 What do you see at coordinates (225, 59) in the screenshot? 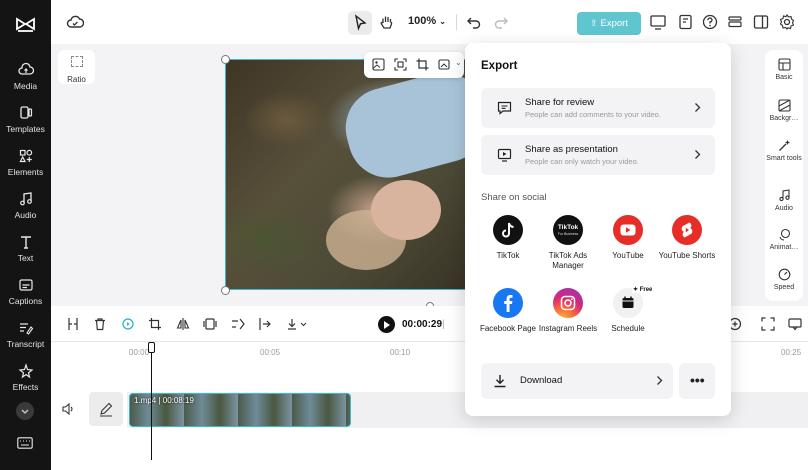
I see `resize-handle-top-left` at bounding box center [225, 59].